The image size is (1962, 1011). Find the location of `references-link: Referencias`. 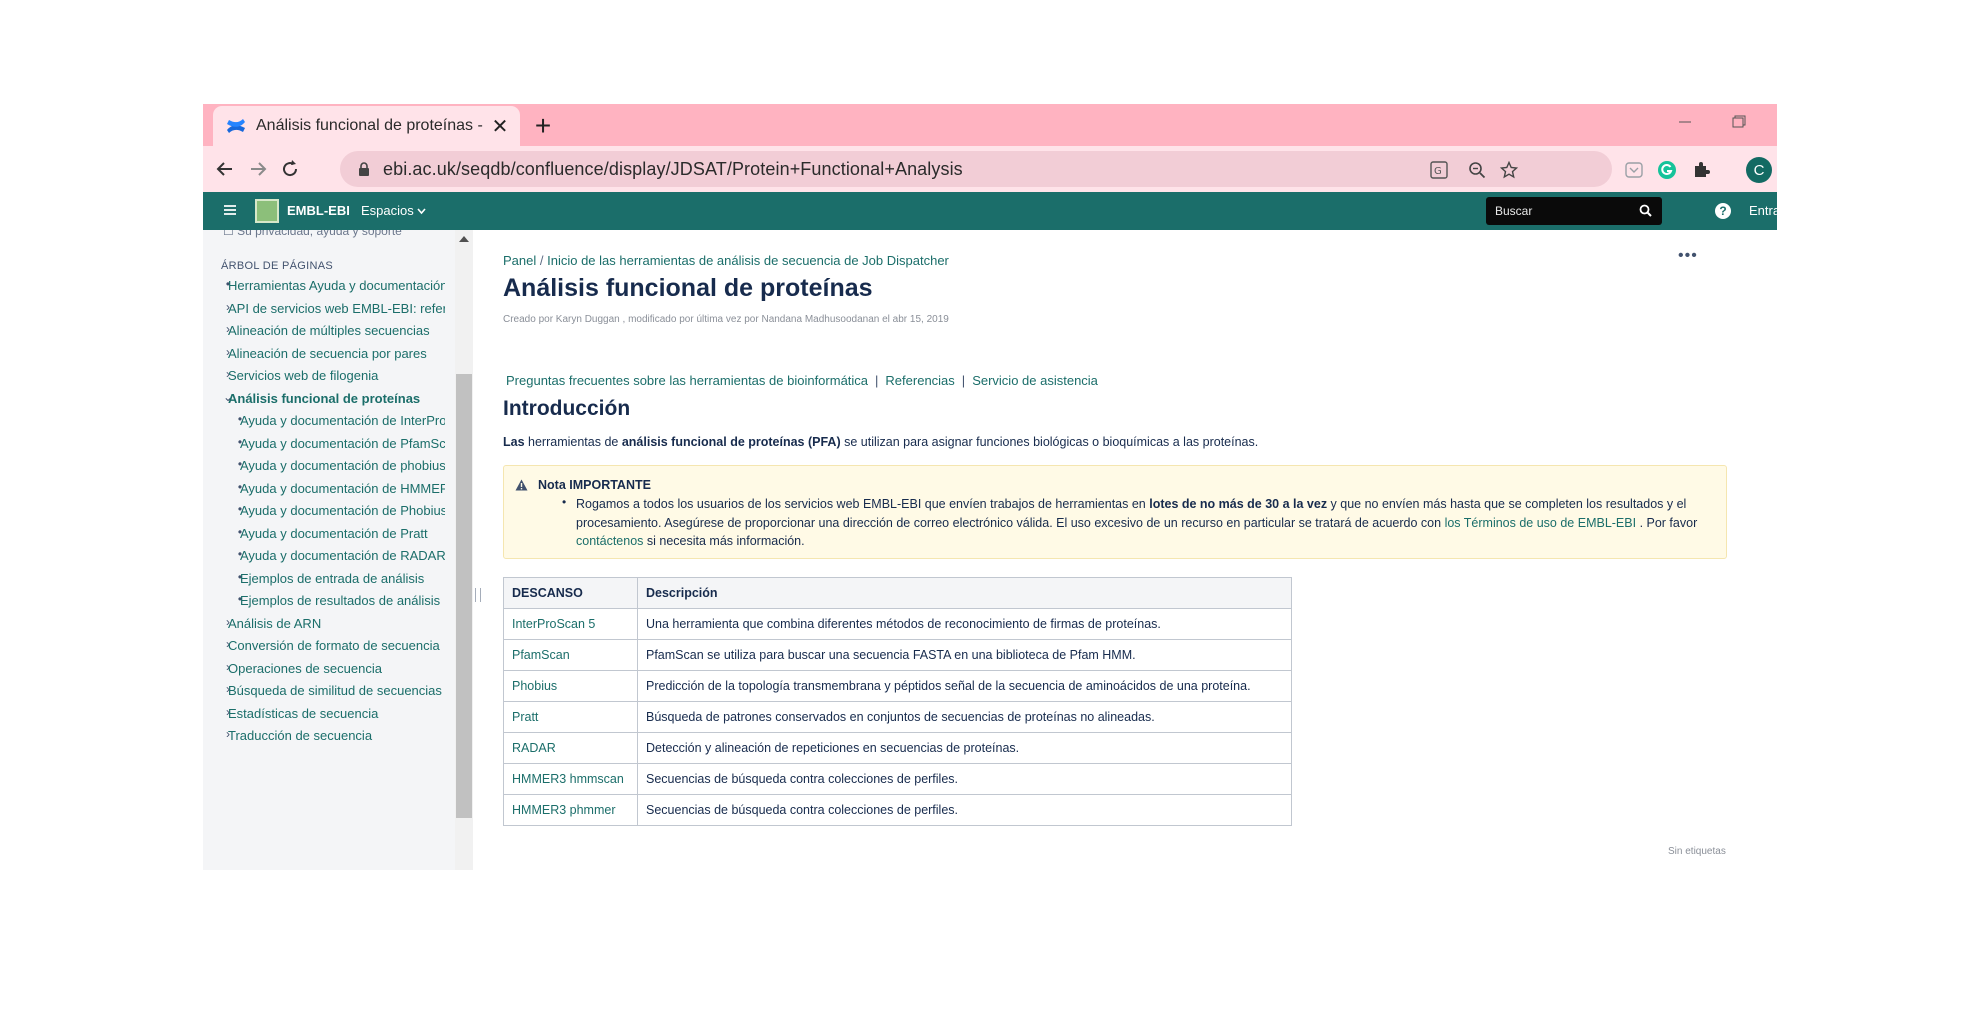

references-link: Referencias is located at coordinates (919, 380).